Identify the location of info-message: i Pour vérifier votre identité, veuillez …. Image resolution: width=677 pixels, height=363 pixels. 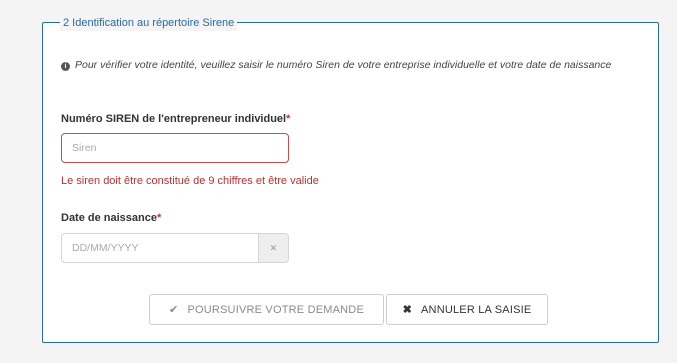
(351, 65).